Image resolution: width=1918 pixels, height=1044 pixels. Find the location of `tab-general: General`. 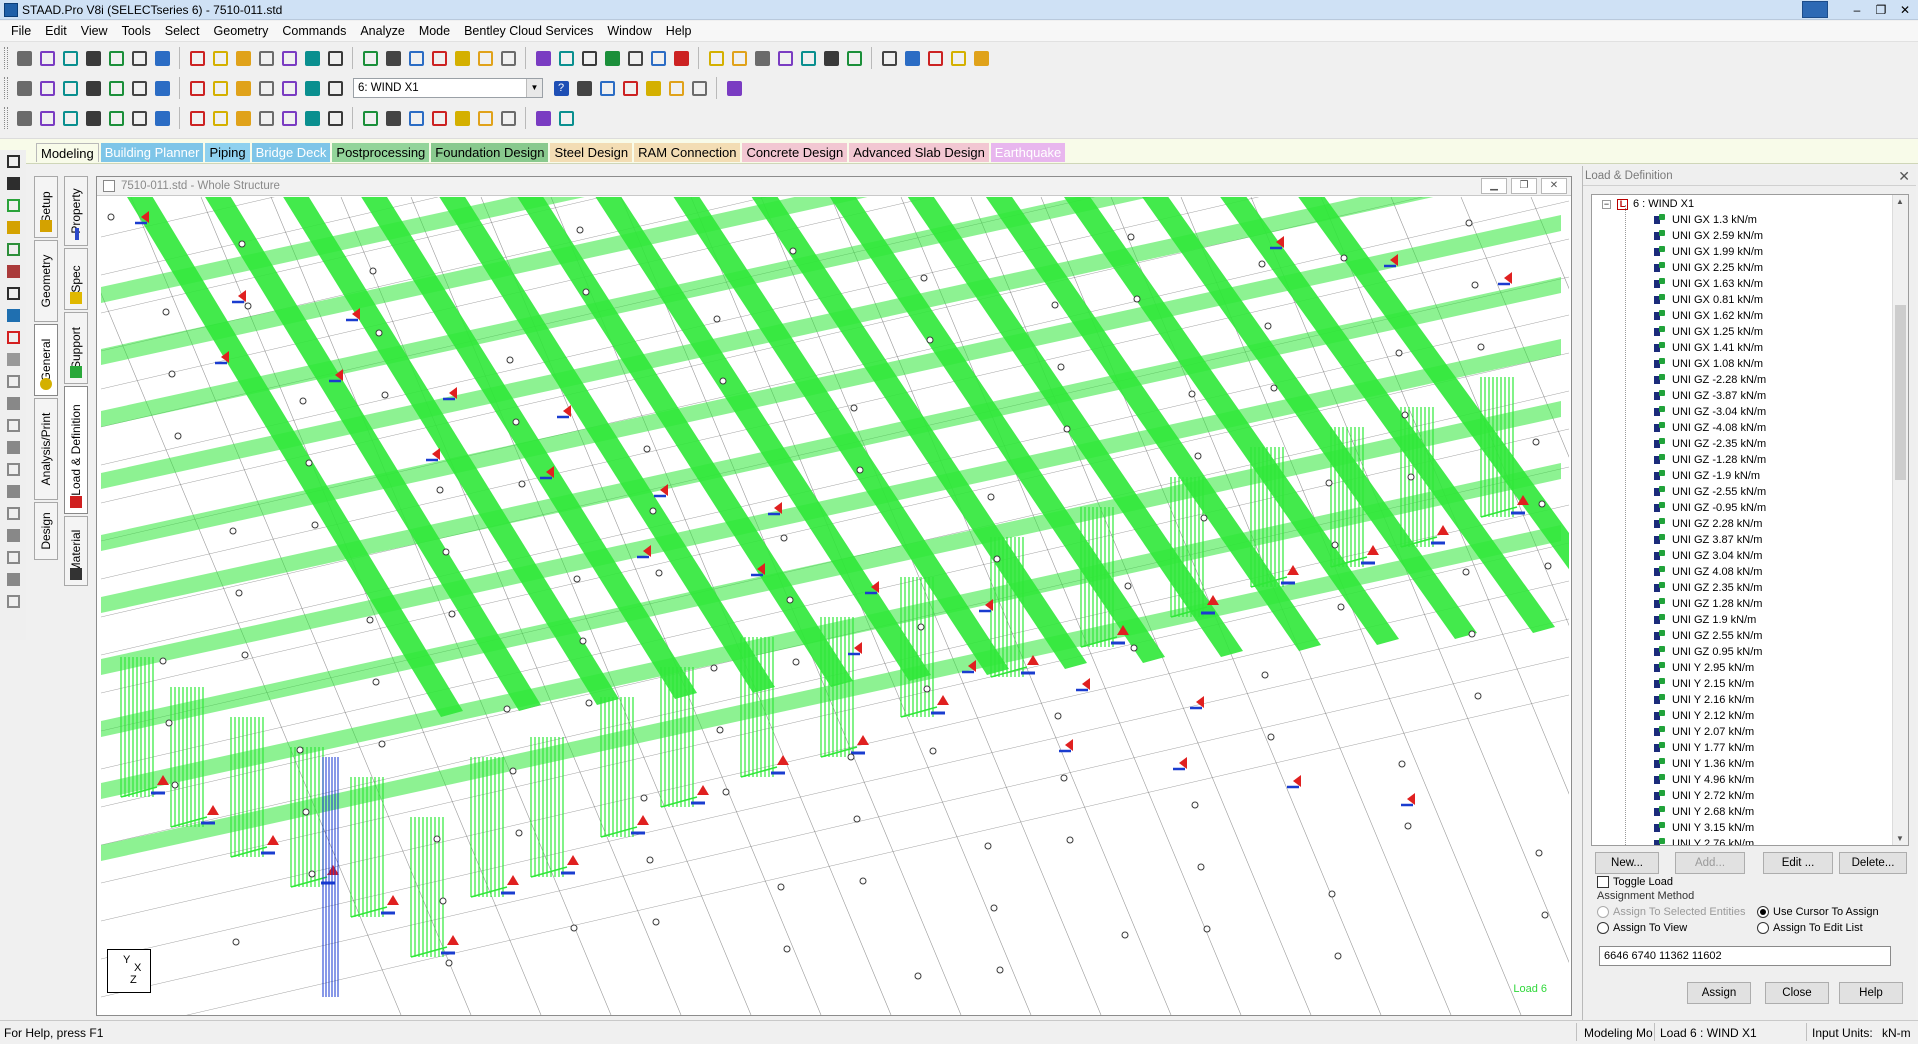

tab-general: General is located at coordinates (46, 360).